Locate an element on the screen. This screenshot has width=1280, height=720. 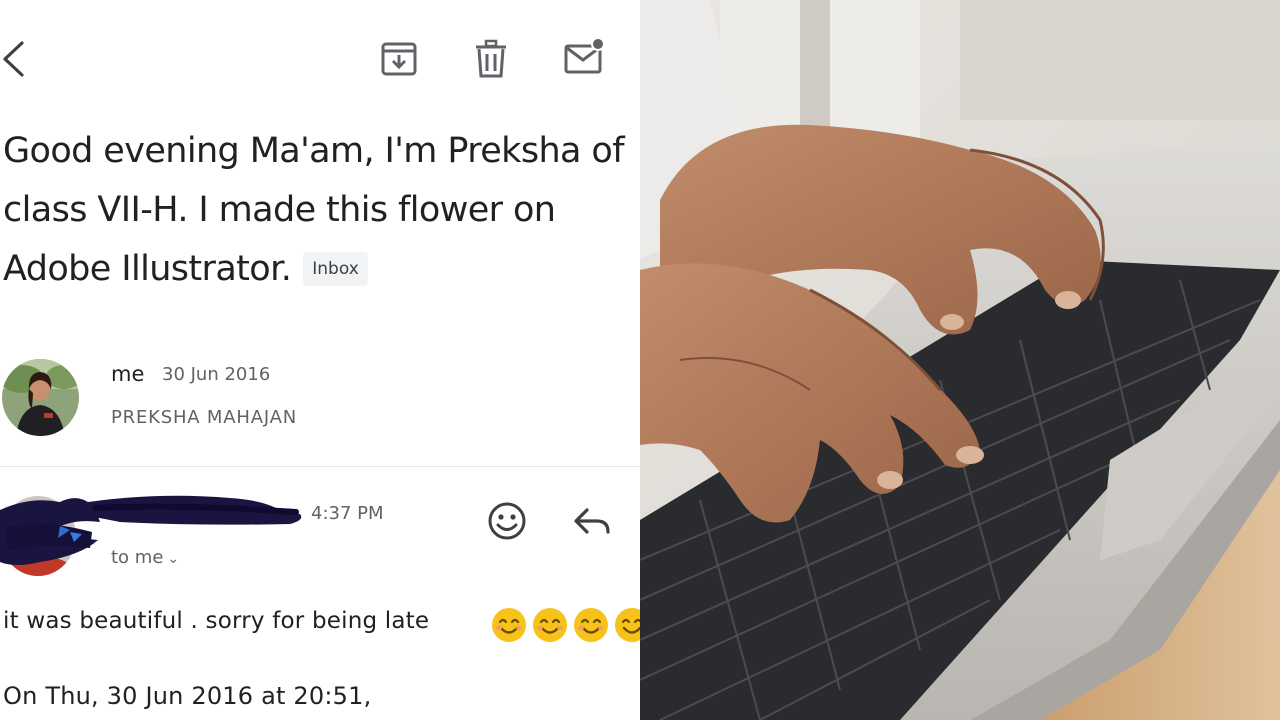
message-divider is located at coordinates (320, 466).